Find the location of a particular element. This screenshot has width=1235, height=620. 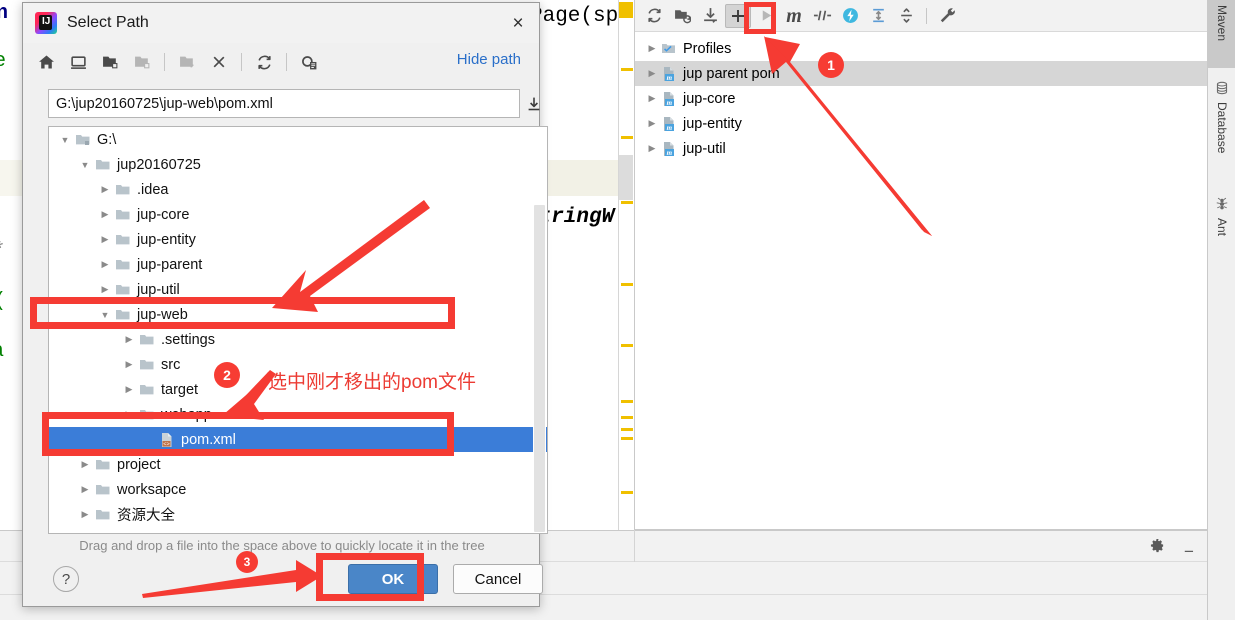

settings-icon is located at coordinates (1157, 548).